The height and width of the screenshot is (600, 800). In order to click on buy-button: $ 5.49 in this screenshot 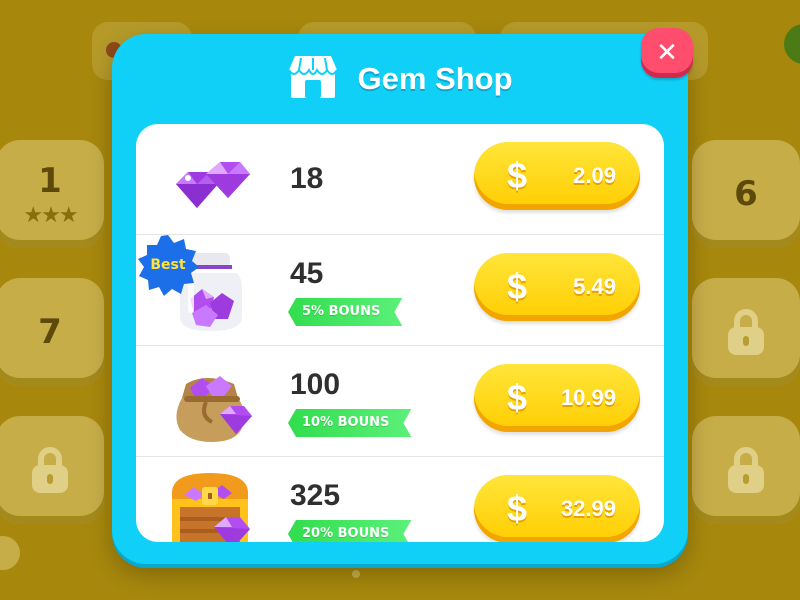, I will do `click(557, 287)`.